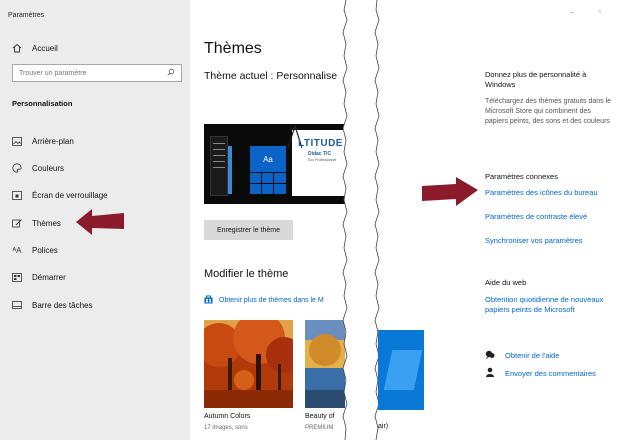  Describe the element at coordinates (271, 300) in the screenshot. I see `store-link-label: Obtenir plus de thèmes dans le M` at that location.